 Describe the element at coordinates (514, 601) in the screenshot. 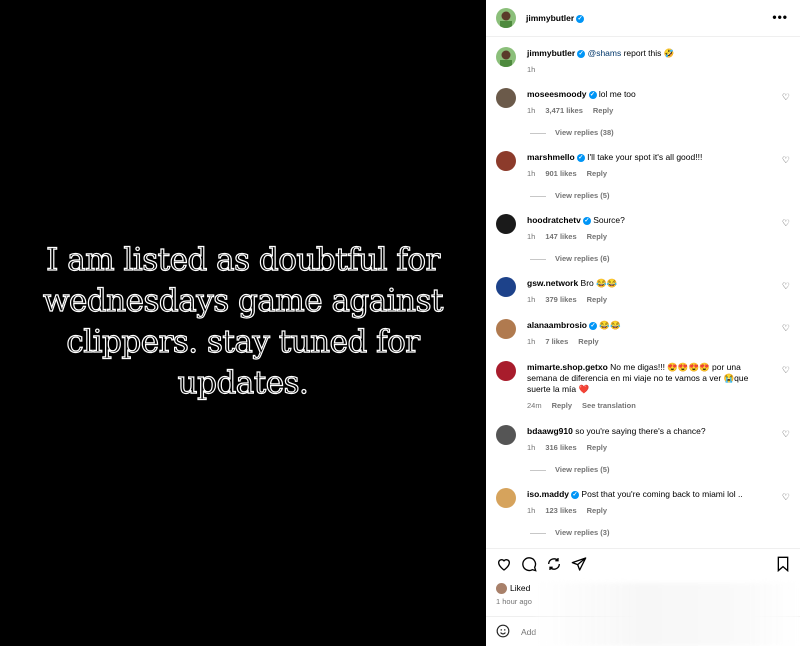

I see `post-time: 1 hour ago` at that location.